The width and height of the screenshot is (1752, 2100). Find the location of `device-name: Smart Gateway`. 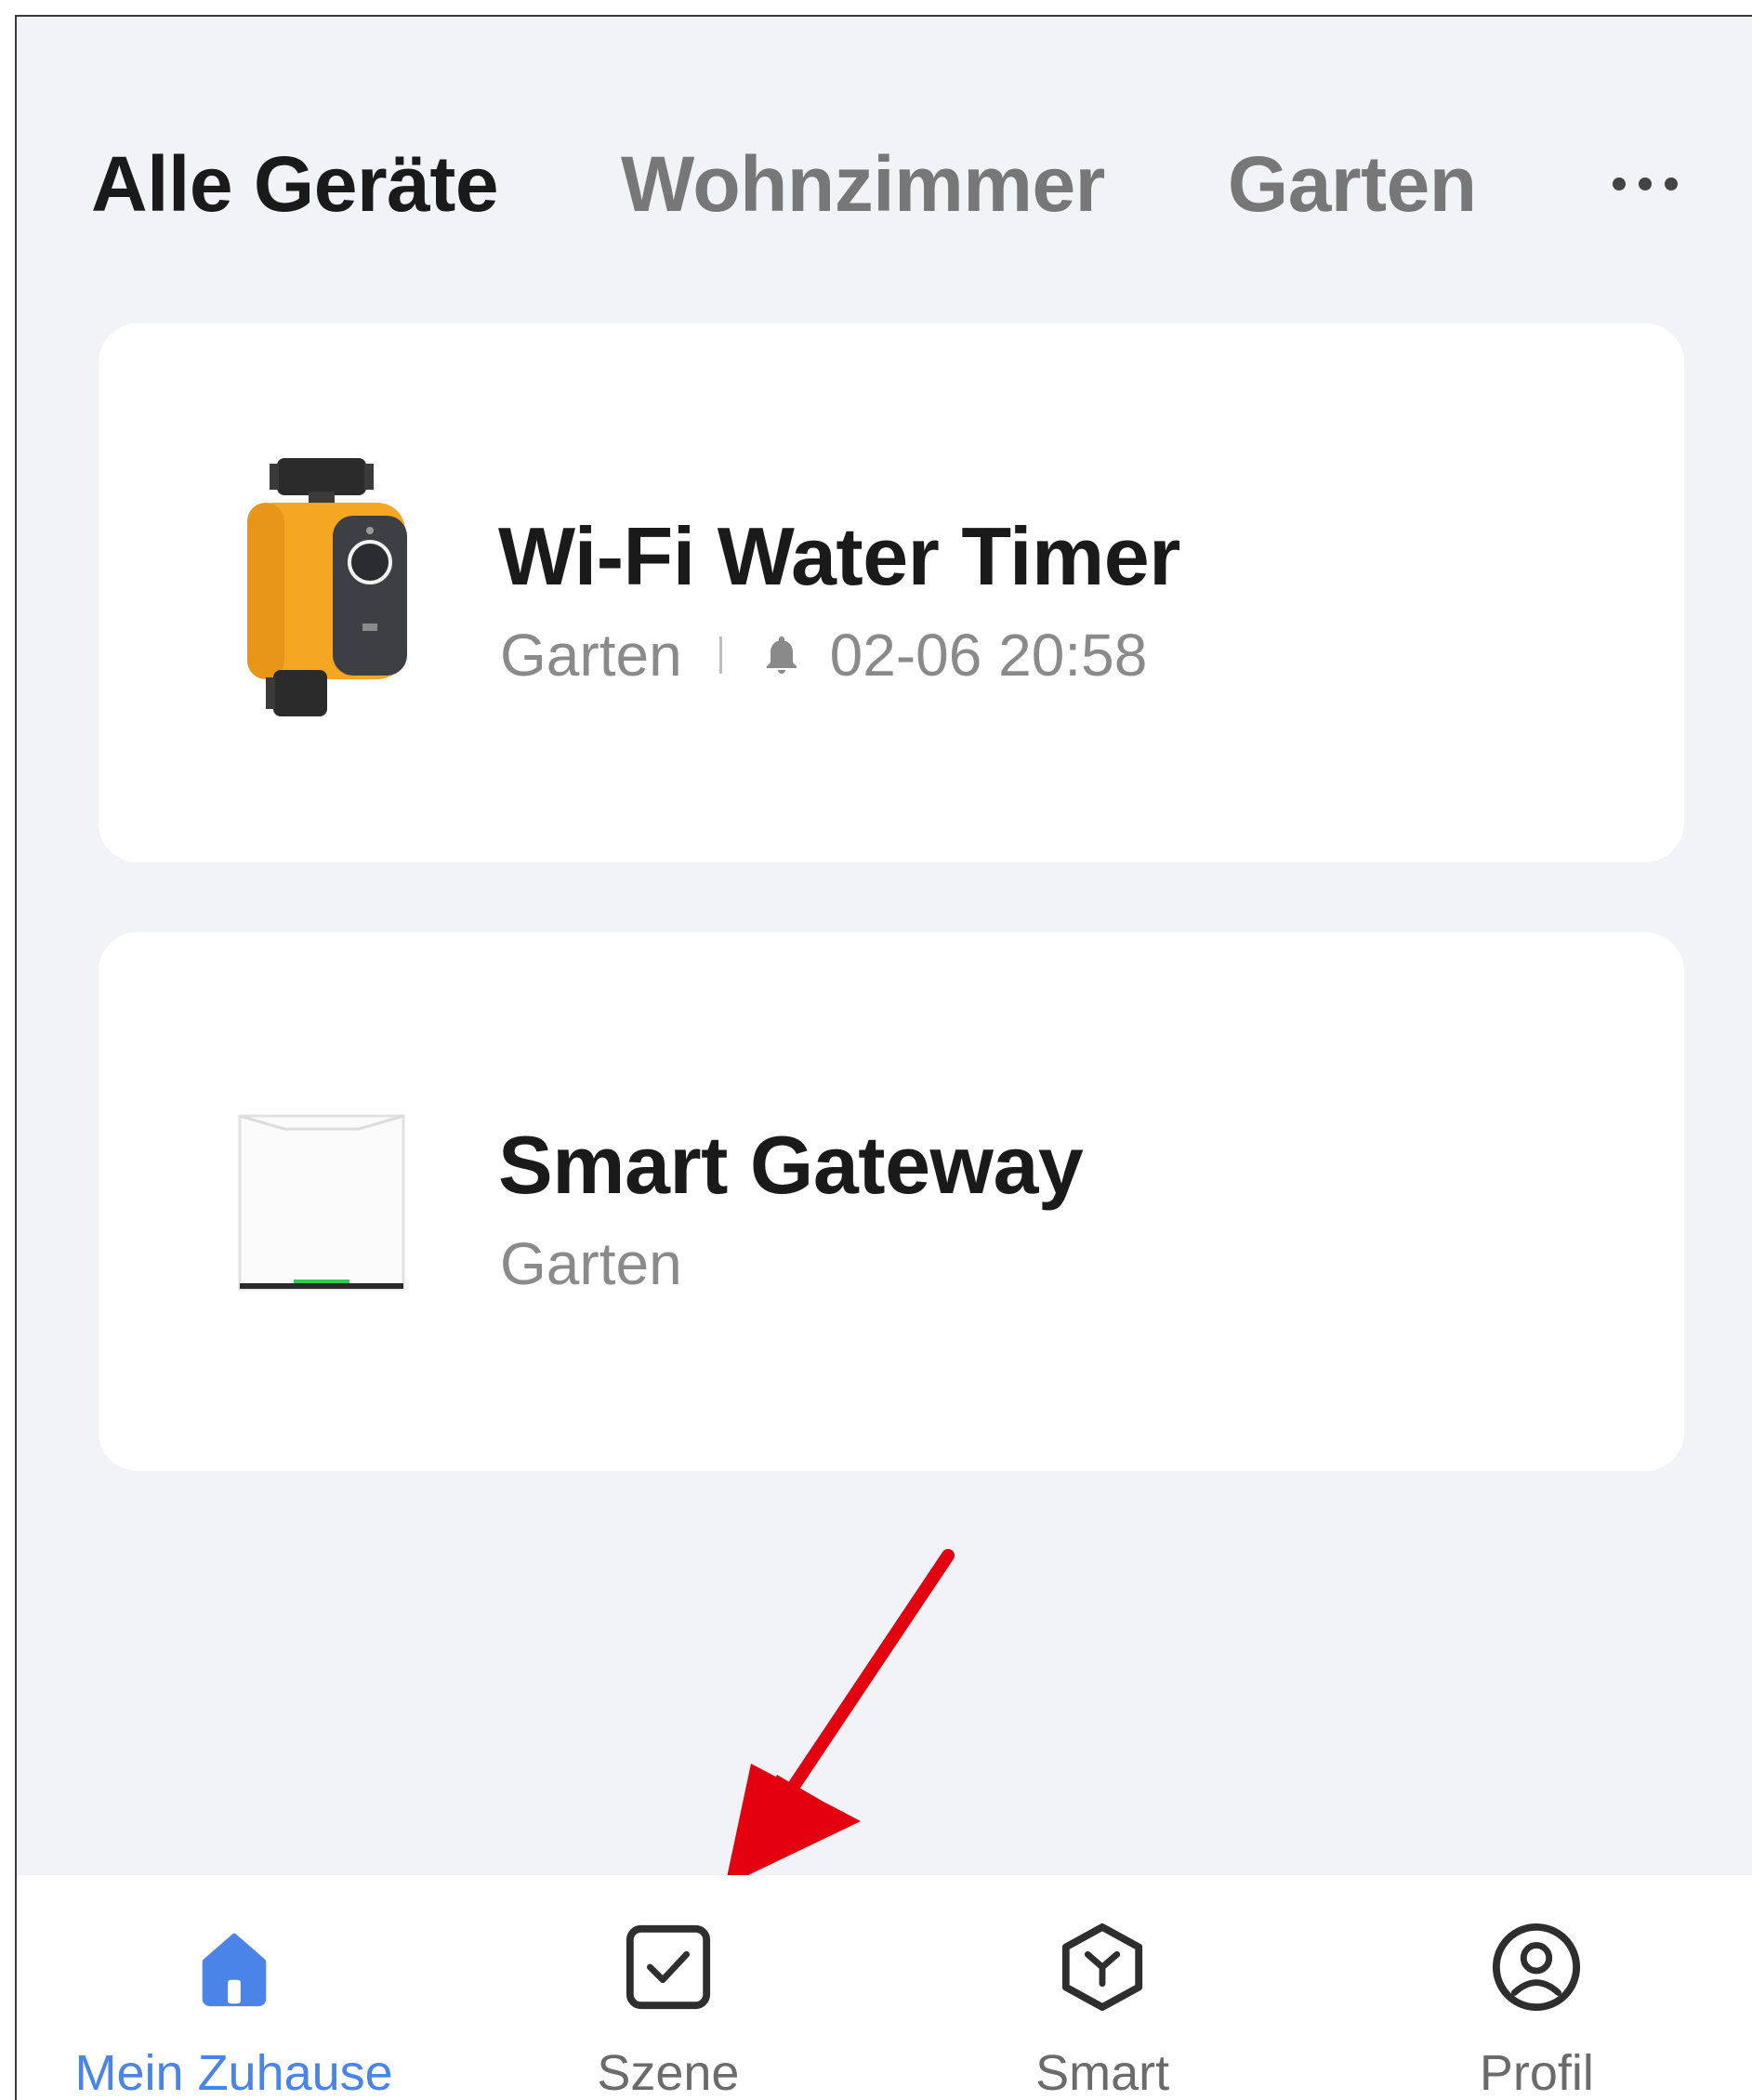

device-name: Smart Gateway is located at coordinates (791, 1165).